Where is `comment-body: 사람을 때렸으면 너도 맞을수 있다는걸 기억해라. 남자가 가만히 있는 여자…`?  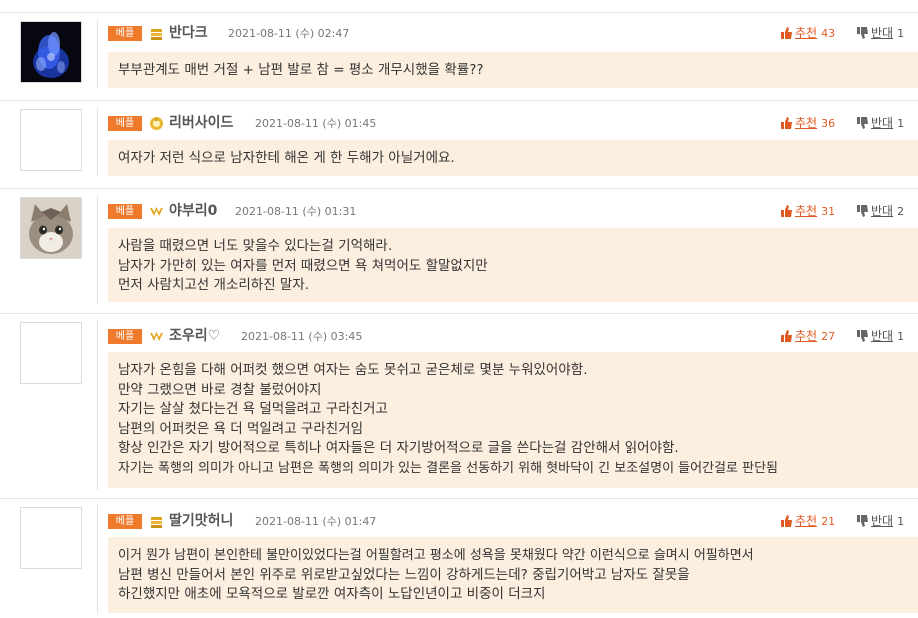
comment-body: 사람을 때렸으면 너도 맞을수 있다는걸 기억해라. 남자가 가만히 있는 여자… is located at coordinates (513, 265).